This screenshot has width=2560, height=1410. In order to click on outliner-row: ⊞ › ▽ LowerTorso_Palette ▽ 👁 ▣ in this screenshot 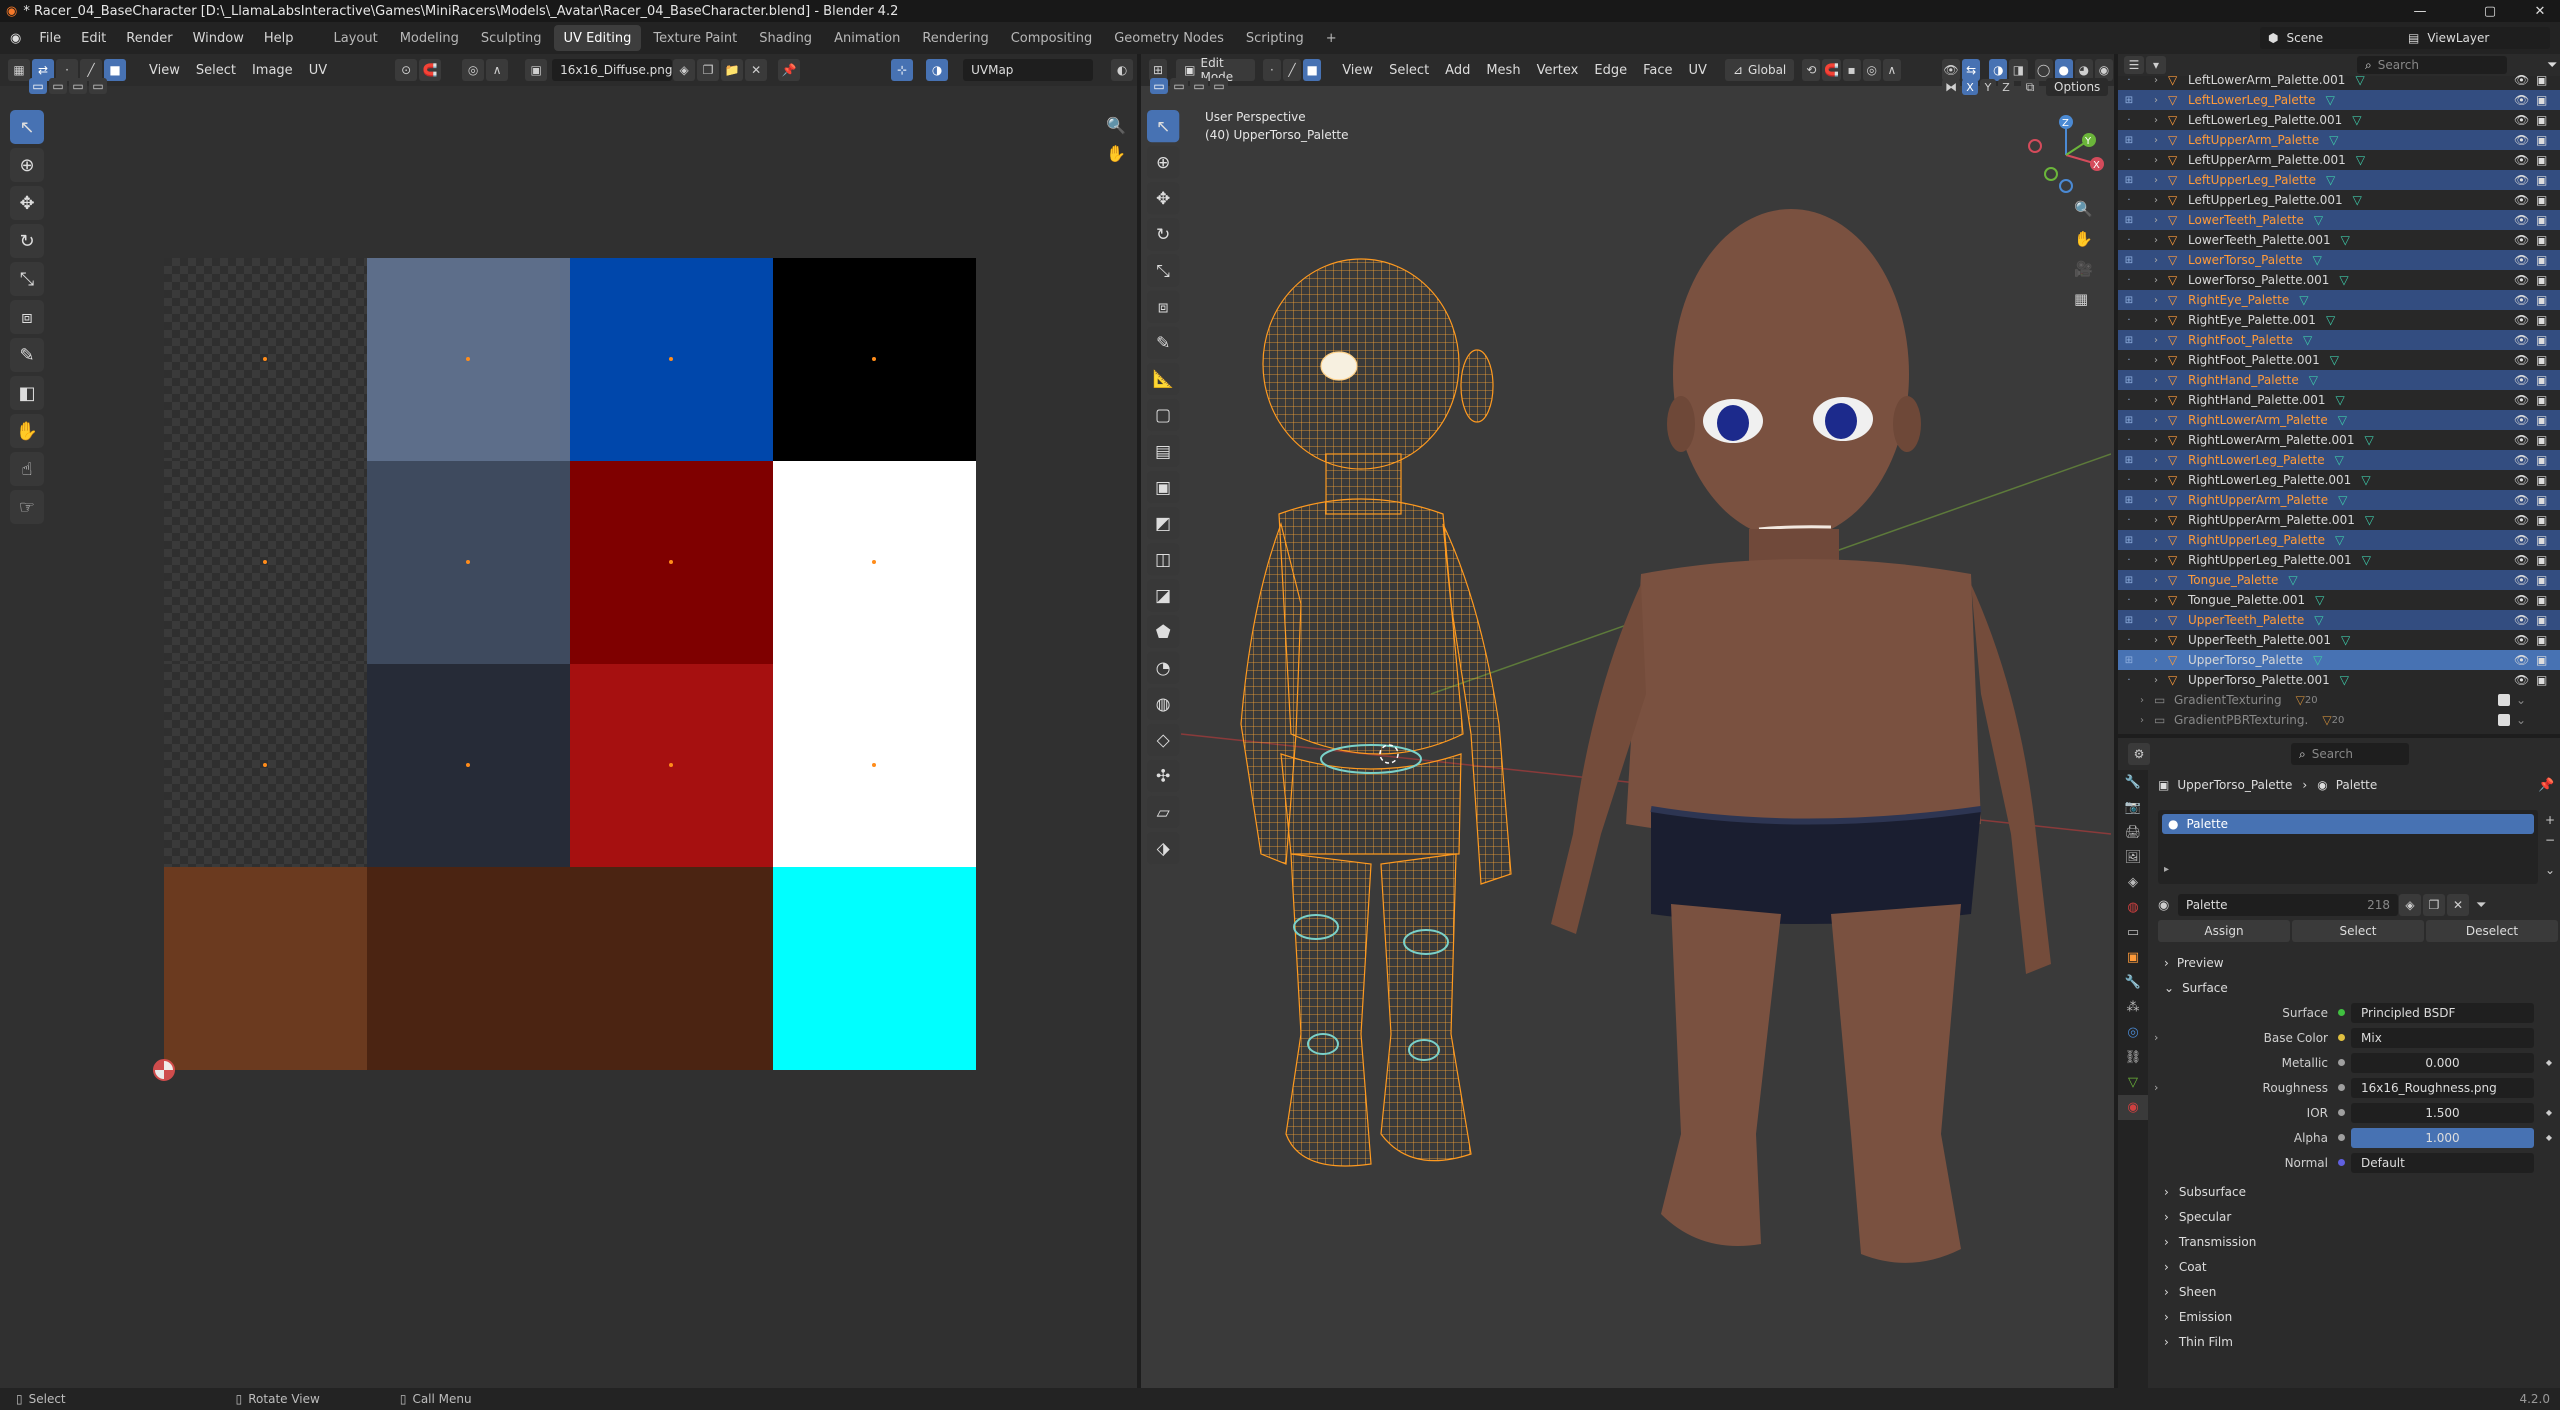, I will do `click(2339, 260)`.